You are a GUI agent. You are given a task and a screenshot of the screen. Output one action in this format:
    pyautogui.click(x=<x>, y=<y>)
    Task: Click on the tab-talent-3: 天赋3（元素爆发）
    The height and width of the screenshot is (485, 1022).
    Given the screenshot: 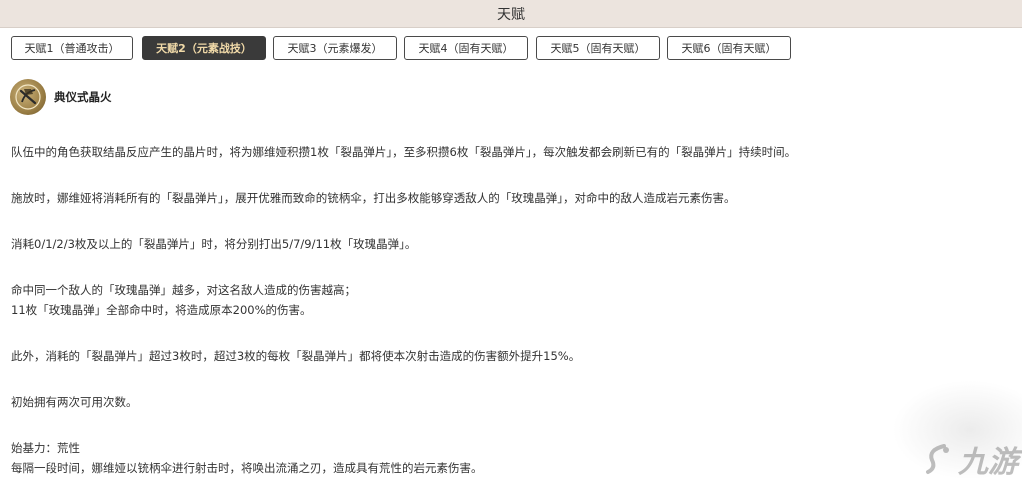 What is the action you would take?
    pyautogui.click(x=335, y=48)
    